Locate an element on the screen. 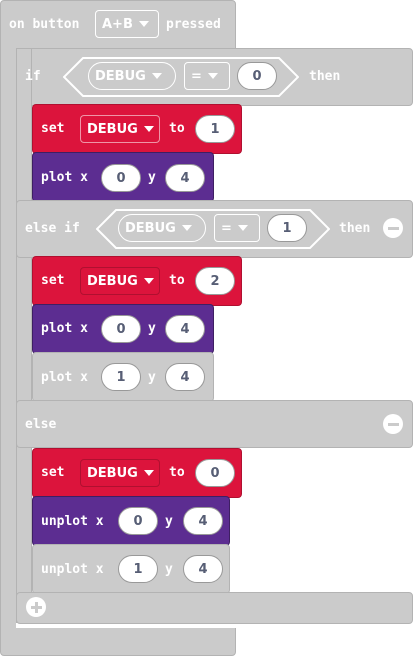 The width and height of the screenshot is (414, 656). else-if-then-label: then is located at coordinates (355, 228).